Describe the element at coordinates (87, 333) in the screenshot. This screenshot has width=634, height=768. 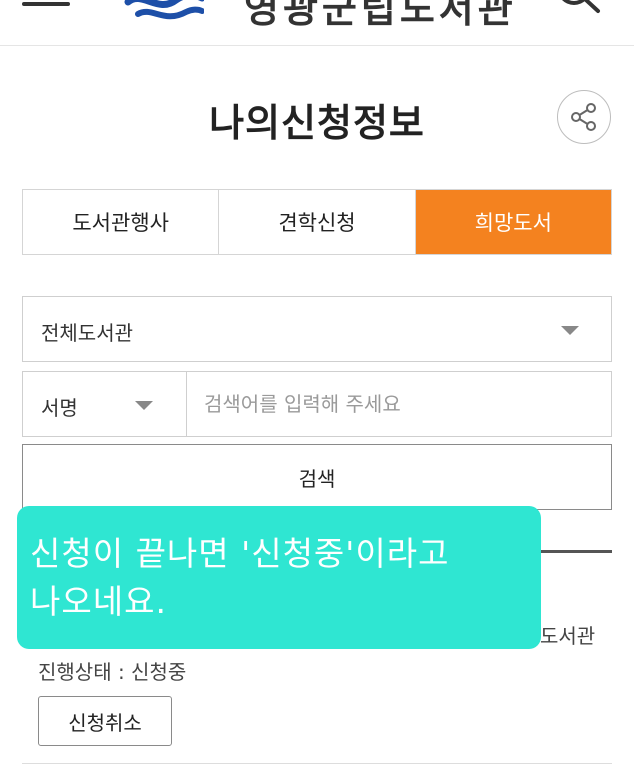
I see `library-select-value: 전체도서관` at that location.